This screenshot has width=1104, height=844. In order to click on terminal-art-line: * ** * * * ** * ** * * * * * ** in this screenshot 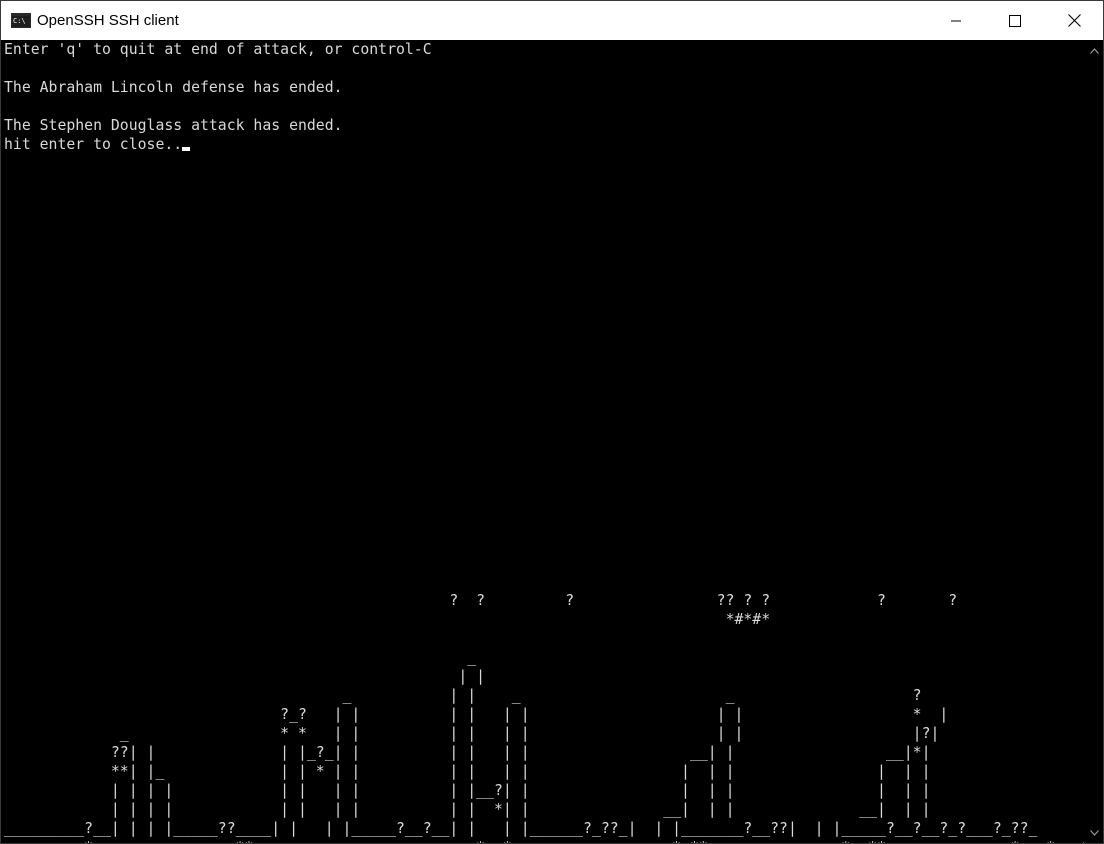, I will do `click(544, 840)`.